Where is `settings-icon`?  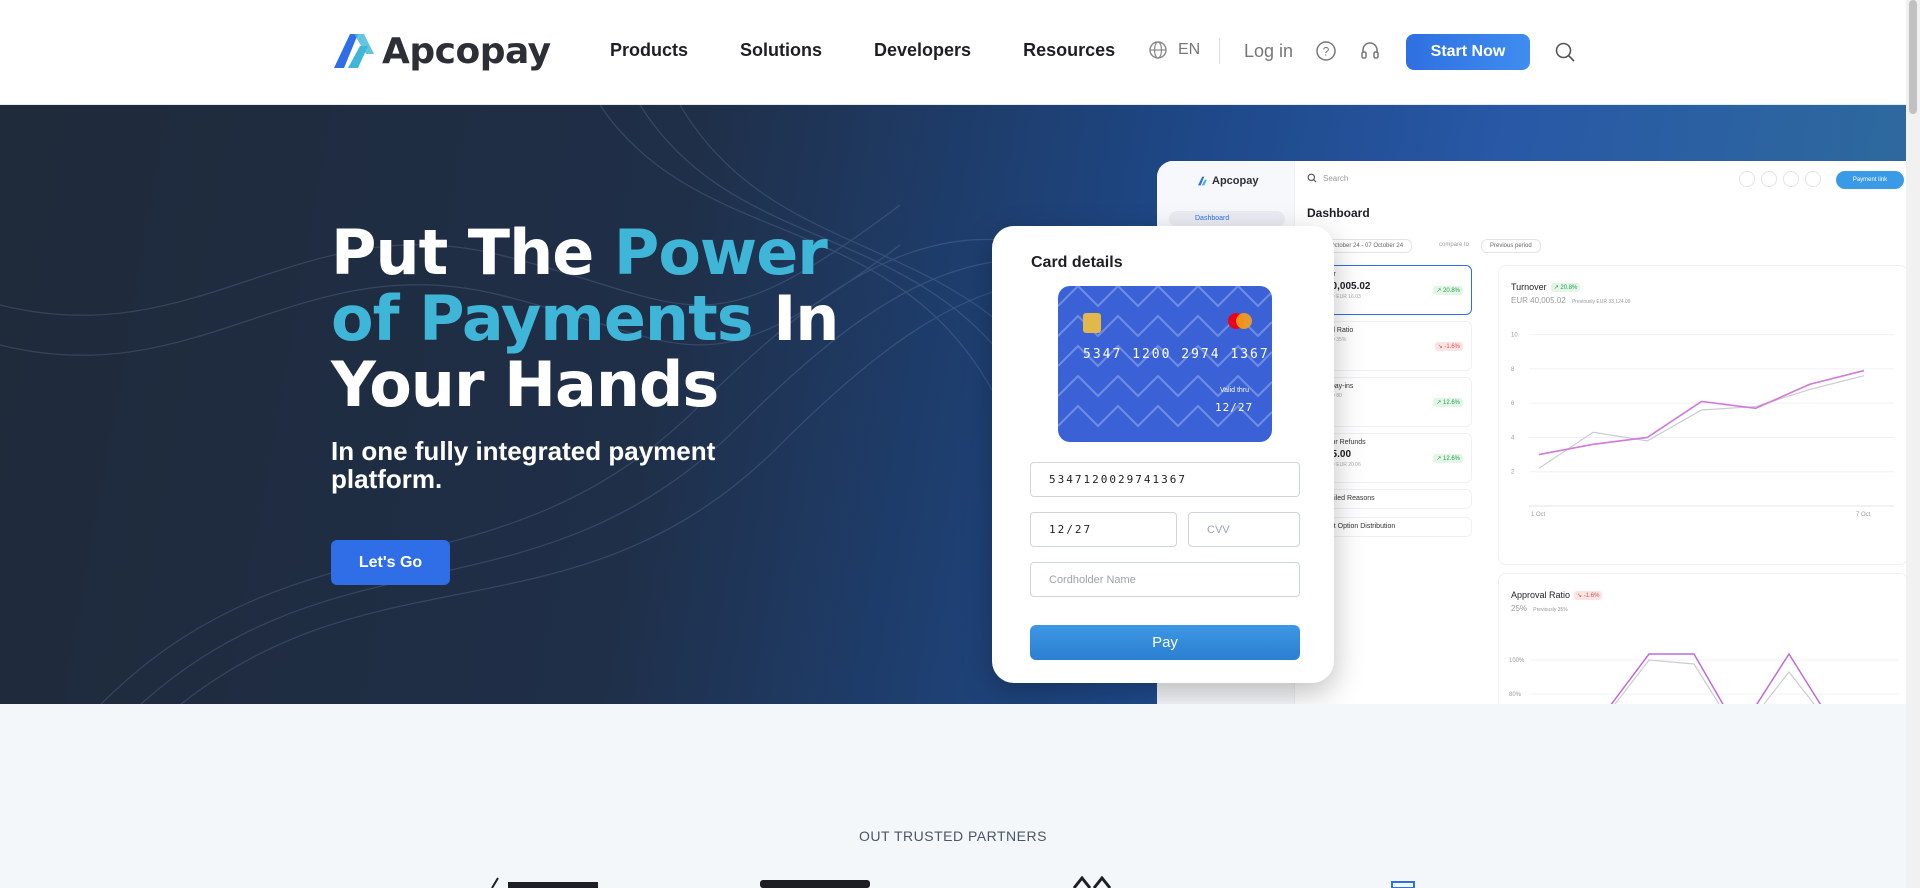 settings-icon is located at coordinates (1791, 179).